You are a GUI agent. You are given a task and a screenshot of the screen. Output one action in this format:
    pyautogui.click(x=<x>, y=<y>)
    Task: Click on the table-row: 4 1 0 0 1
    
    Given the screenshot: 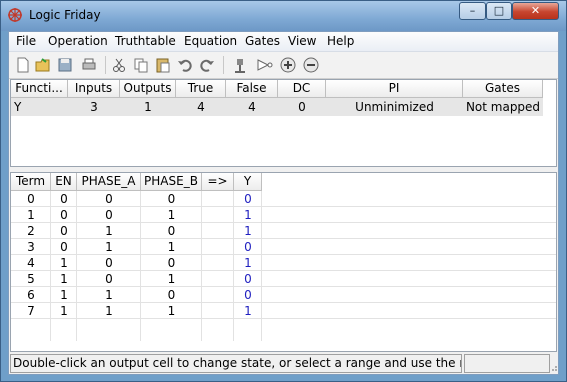 What is the action you would take?
    pyautogui.click(x=283, y=263)
    